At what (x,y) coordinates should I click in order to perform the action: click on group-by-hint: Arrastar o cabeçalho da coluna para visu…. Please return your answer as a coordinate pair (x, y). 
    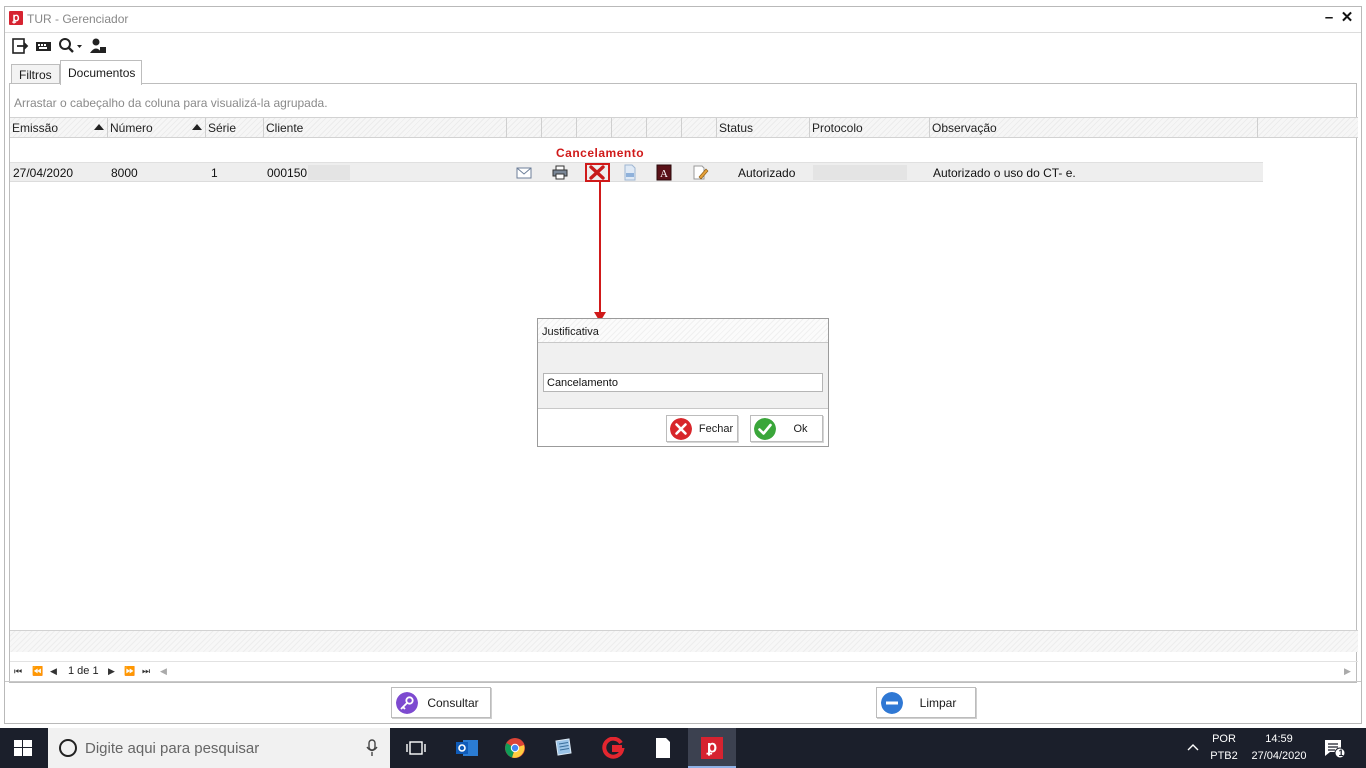
    Looking at the image, I should click on (171, 103).